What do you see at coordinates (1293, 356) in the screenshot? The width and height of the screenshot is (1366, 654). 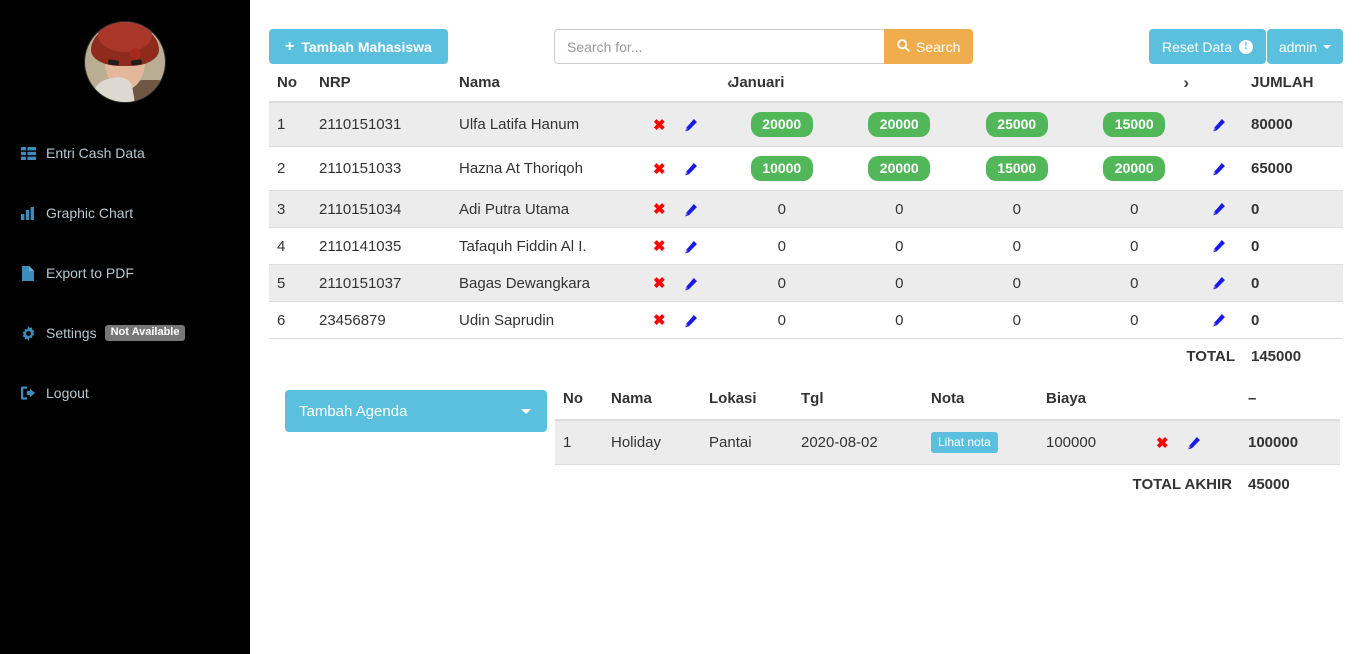 I see `total-value: 145000` at bounding box center [1293, 356].